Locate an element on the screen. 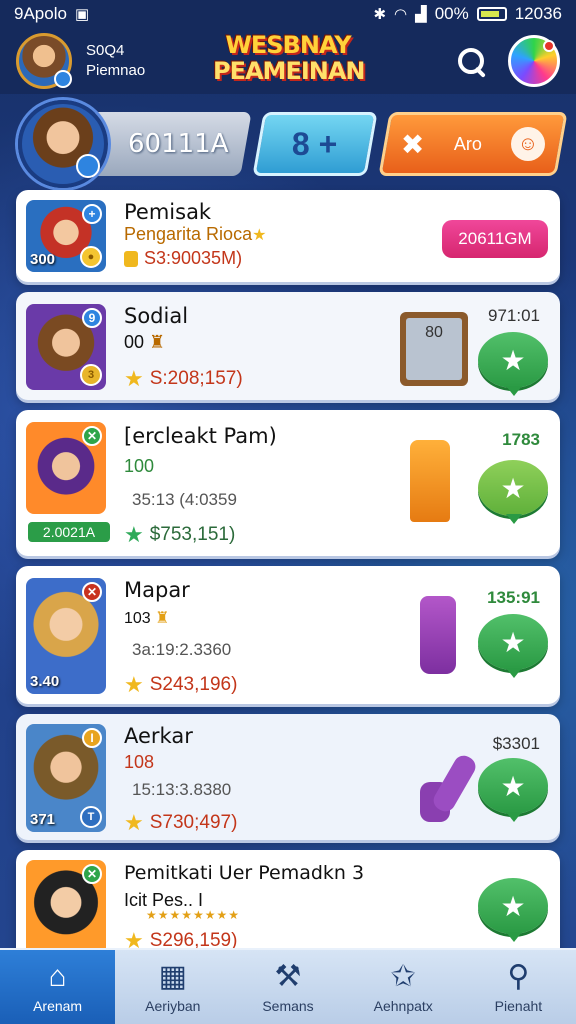  item-rating: ★ S:208;157) is located at coordinates (183, 379).